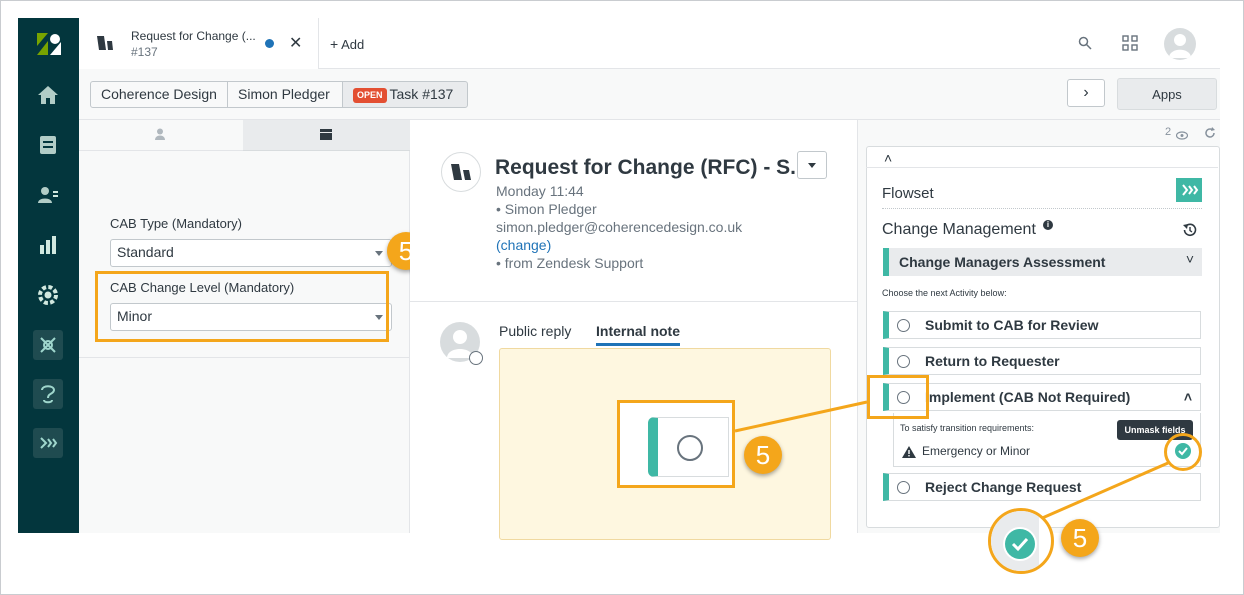 The height and width of the screenshot is (595, 1244). Describe the element at coordinates (951, 460) in the screenshot. I see `callout-connectors` at that location.